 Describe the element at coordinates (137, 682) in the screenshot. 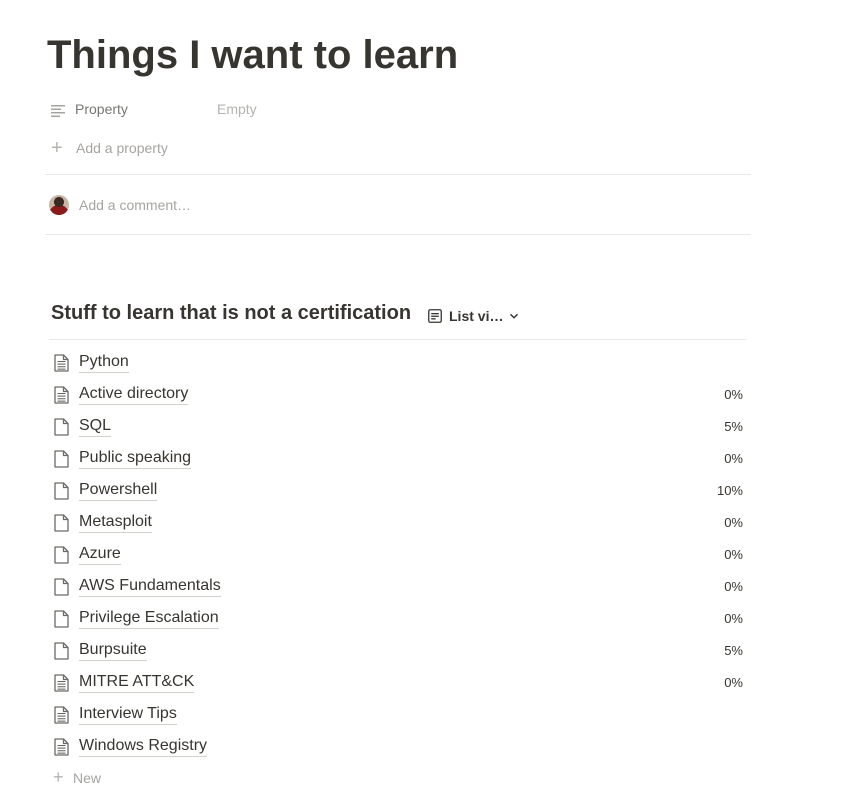

I see `list-item-title: MITRE ATT&CK` at that location.